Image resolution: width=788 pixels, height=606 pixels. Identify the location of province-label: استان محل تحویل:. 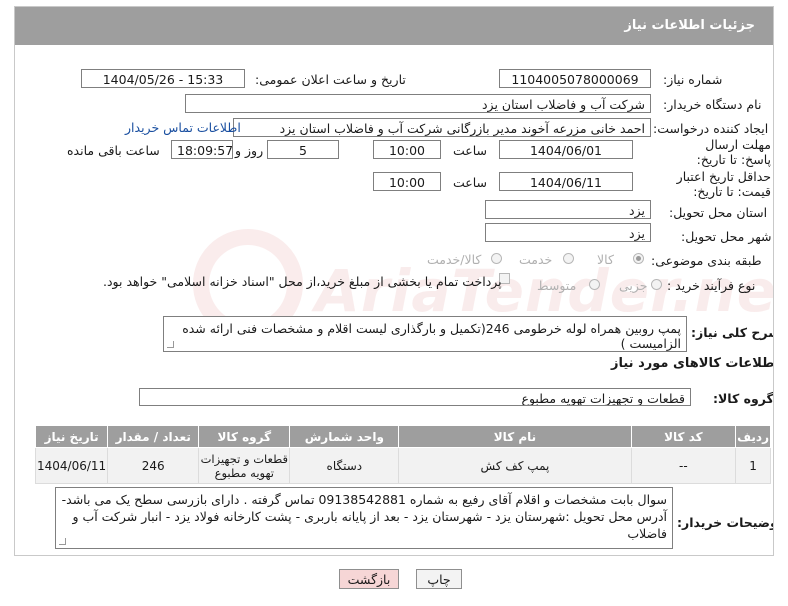
(718, 212).